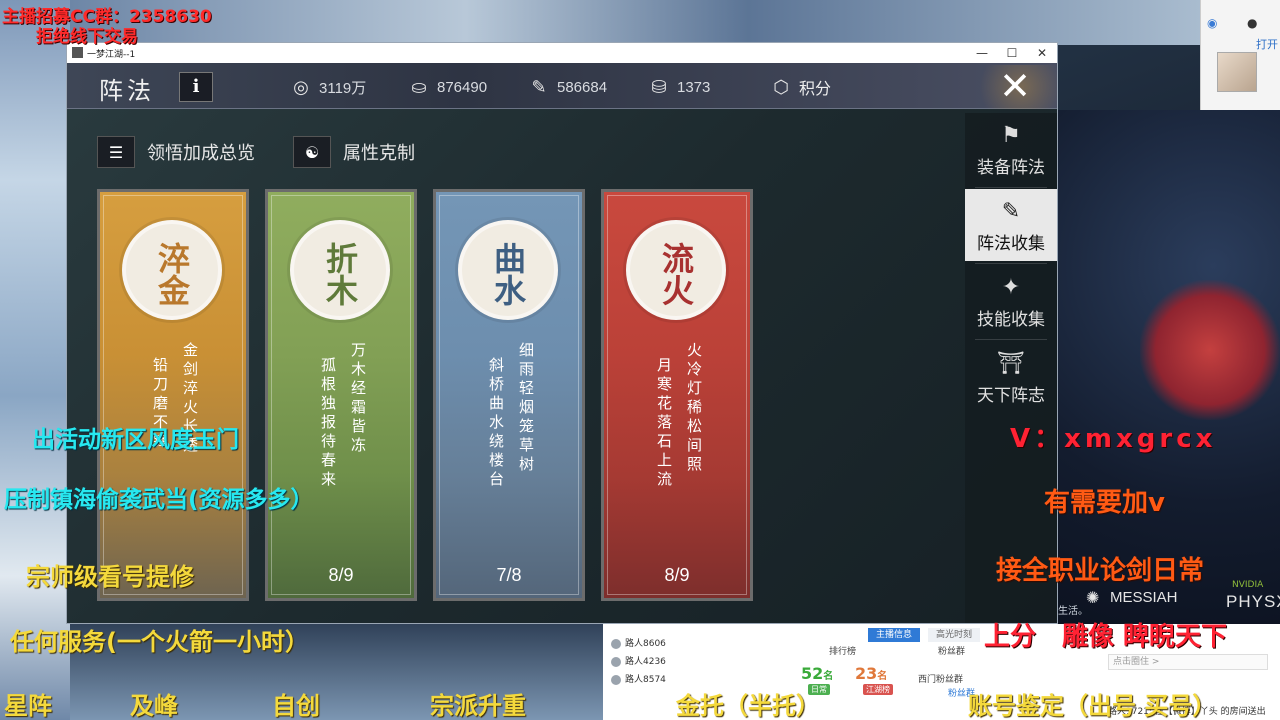 This screenshot has height=720, width=1280. What do you see at coordinates (678, 87) in the screenshot?
I see `resource-gold: ⛁ 1373` at bounding box center [678, 87].